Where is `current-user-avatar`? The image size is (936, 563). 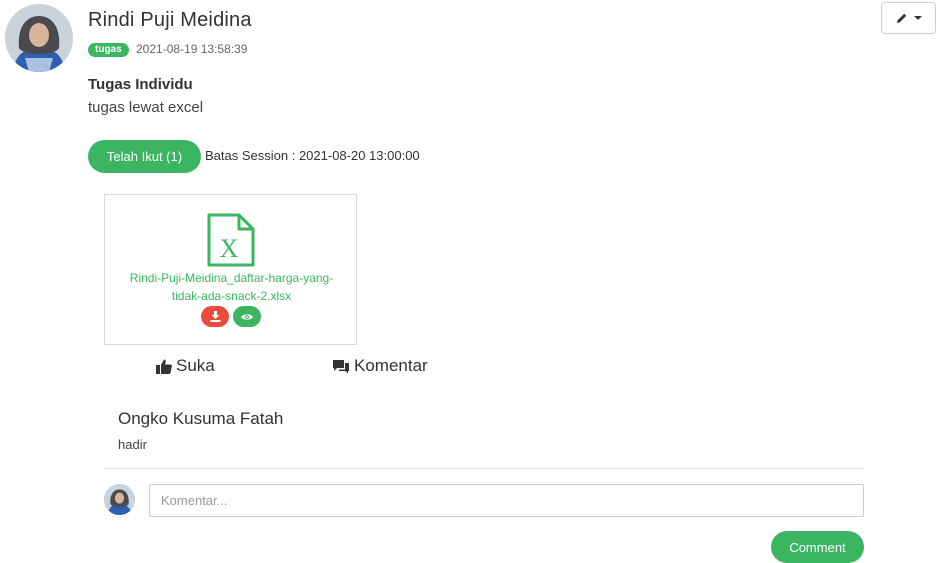 current-user-avatar is located at coordinates (119, 499).